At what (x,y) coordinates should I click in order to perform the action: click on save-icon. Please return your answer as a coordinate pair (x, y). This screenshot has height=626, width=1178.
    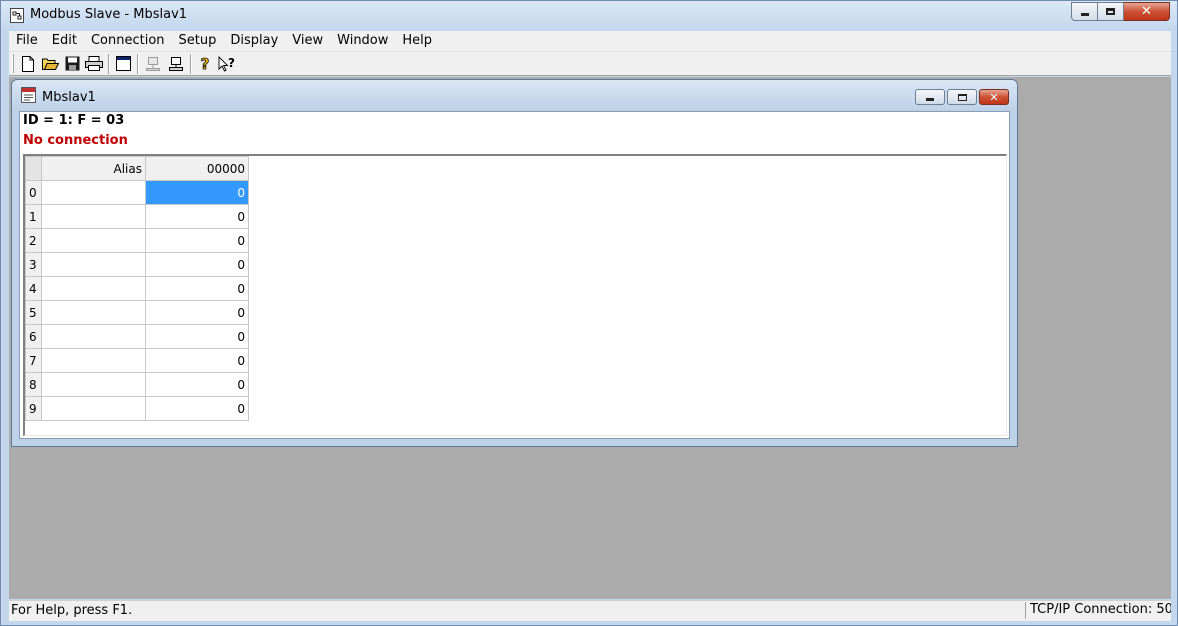
    Looking at the image, I should click on (72, 63).